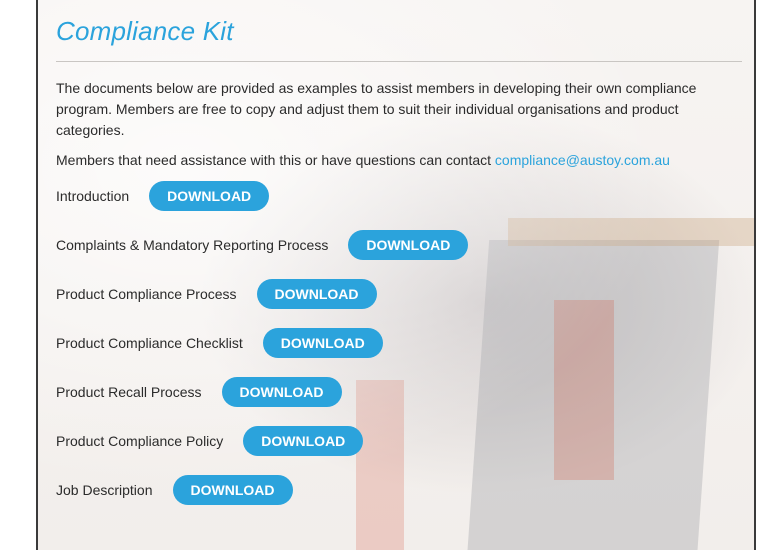 The width and height of the screenshot is (761, 550). I want to click on page-title: Compliance Kit, so click(145, 31).